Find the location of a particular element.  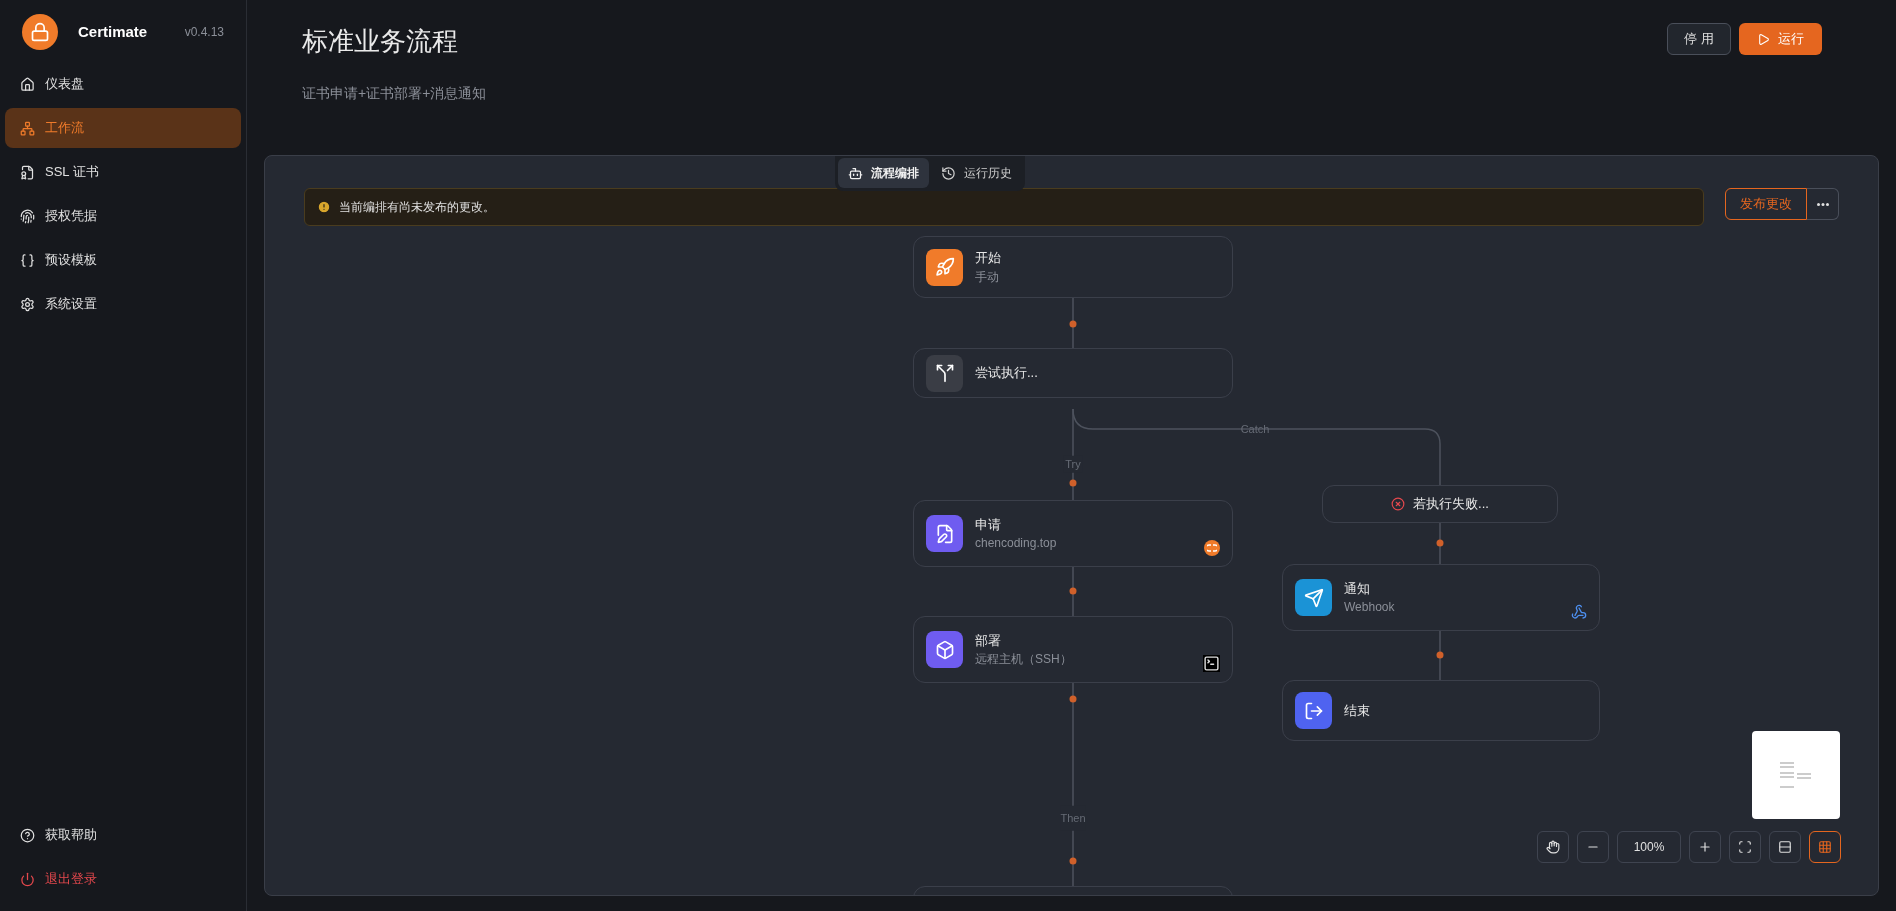

more-button is located at coordinates (1823, 204).